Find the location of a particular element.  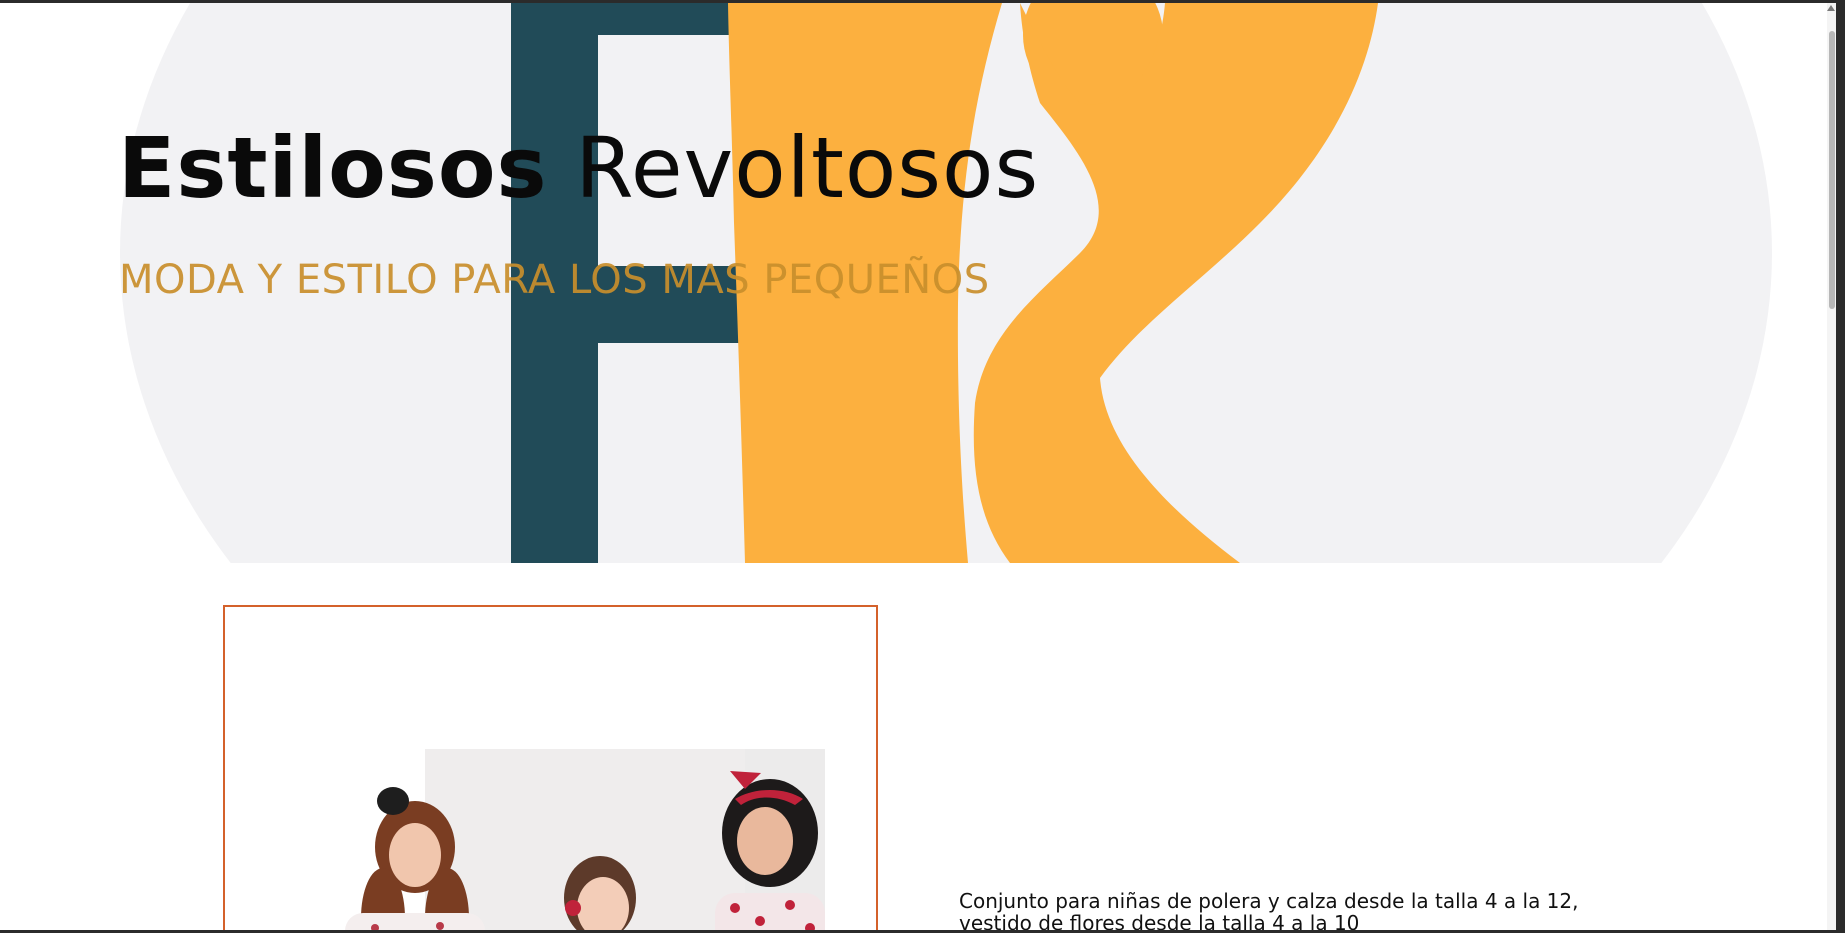

three-girls-photo-icon is located at coordinates (550, 836).